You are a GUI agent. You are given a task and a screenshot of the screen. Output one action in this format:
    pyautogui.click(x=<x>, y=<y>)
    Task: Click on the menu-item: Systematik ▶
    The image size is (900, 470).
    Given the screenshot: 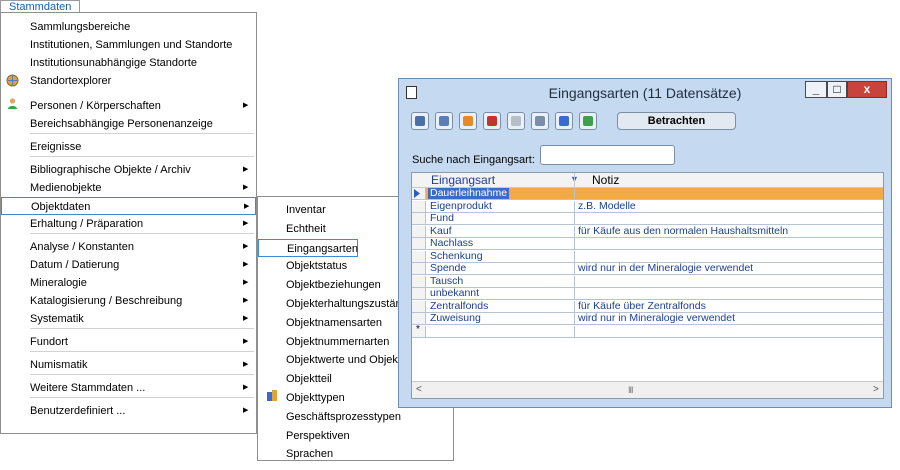 What is the action you would take?
    pyautogui.click(x=128, y=319)
    